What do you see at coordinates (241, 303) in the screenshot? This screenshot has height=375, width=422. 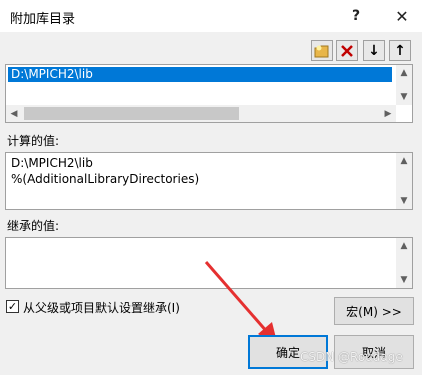 I see `annotation-arrow` at bounding box center [241, 303].